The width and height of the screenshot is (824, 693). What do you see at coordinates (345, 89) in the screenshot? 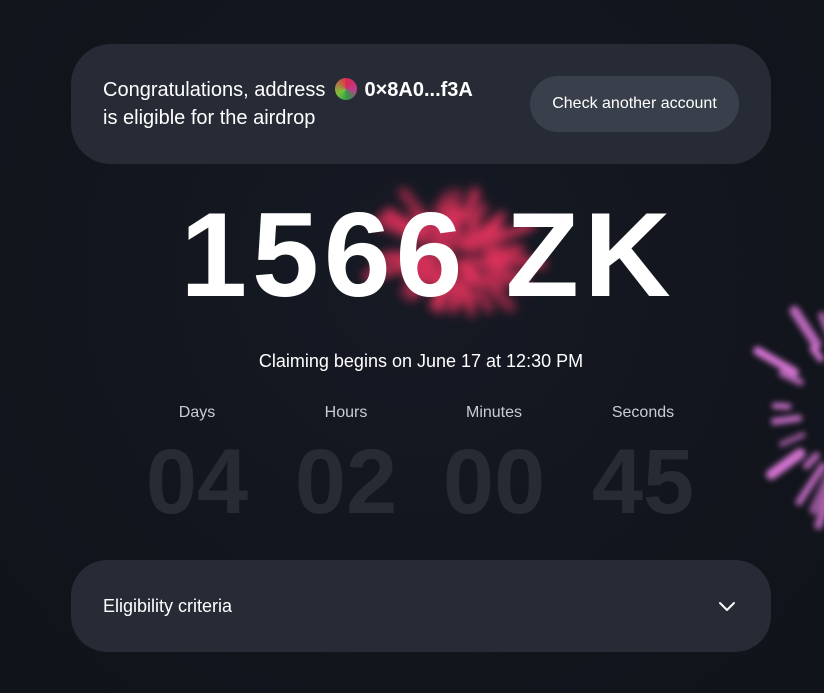
I see `address-avatar` at bounding box center [345, 89].